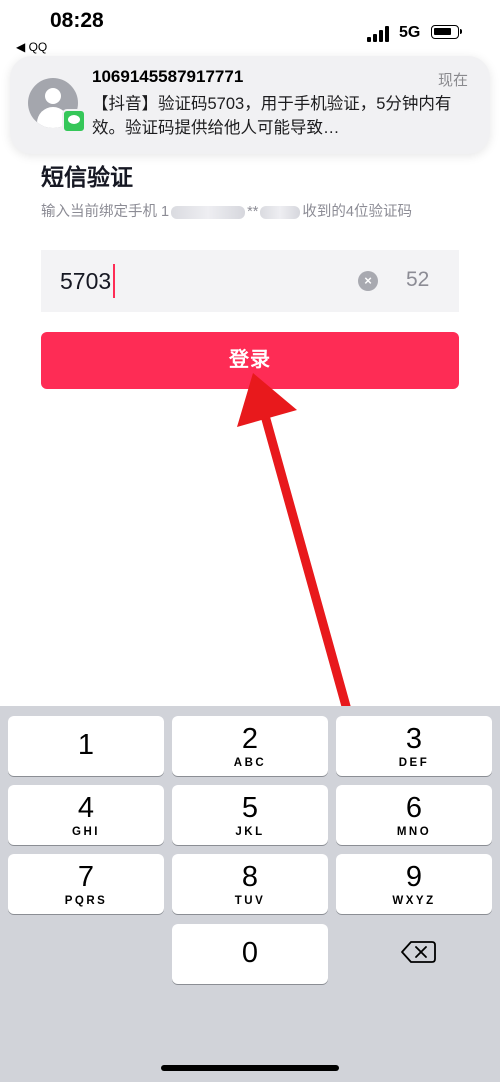 This screenshot has width=500, height=1082. What do you see at coordinates (31, 47) in the screenshot?
I see `back-to-app-link: ◀ QQ` at bounding box center [31, 47].